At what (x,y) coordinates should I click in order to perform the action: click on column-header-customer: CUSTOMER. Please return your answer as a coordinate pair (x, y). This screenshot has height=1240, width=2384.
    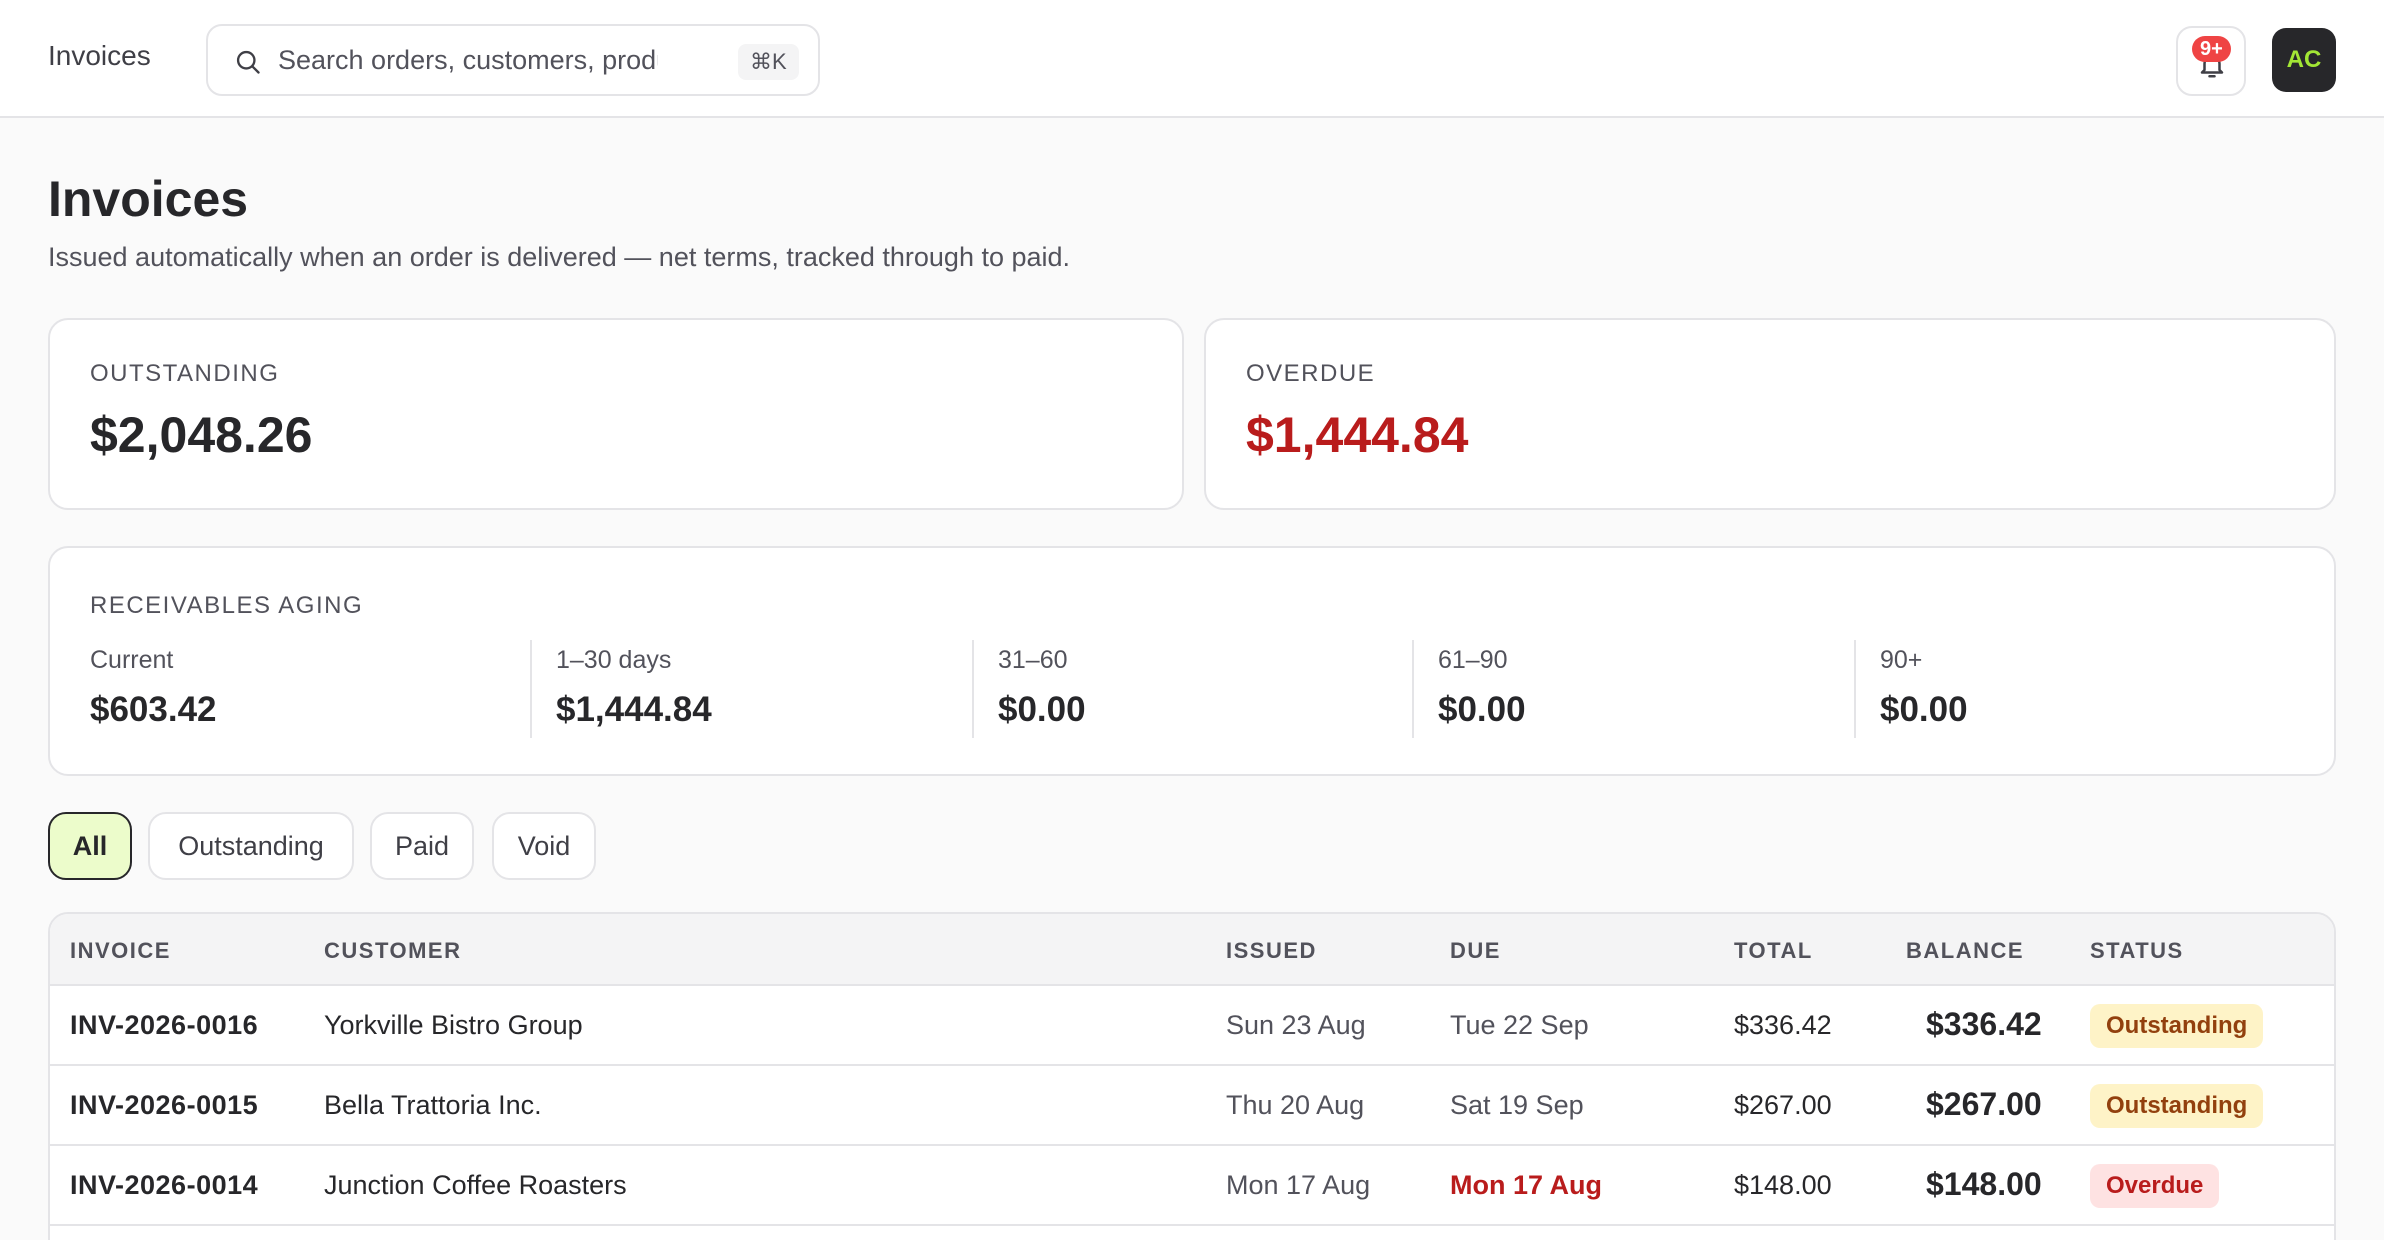
    Looking at the image, I should click on (393, 951).